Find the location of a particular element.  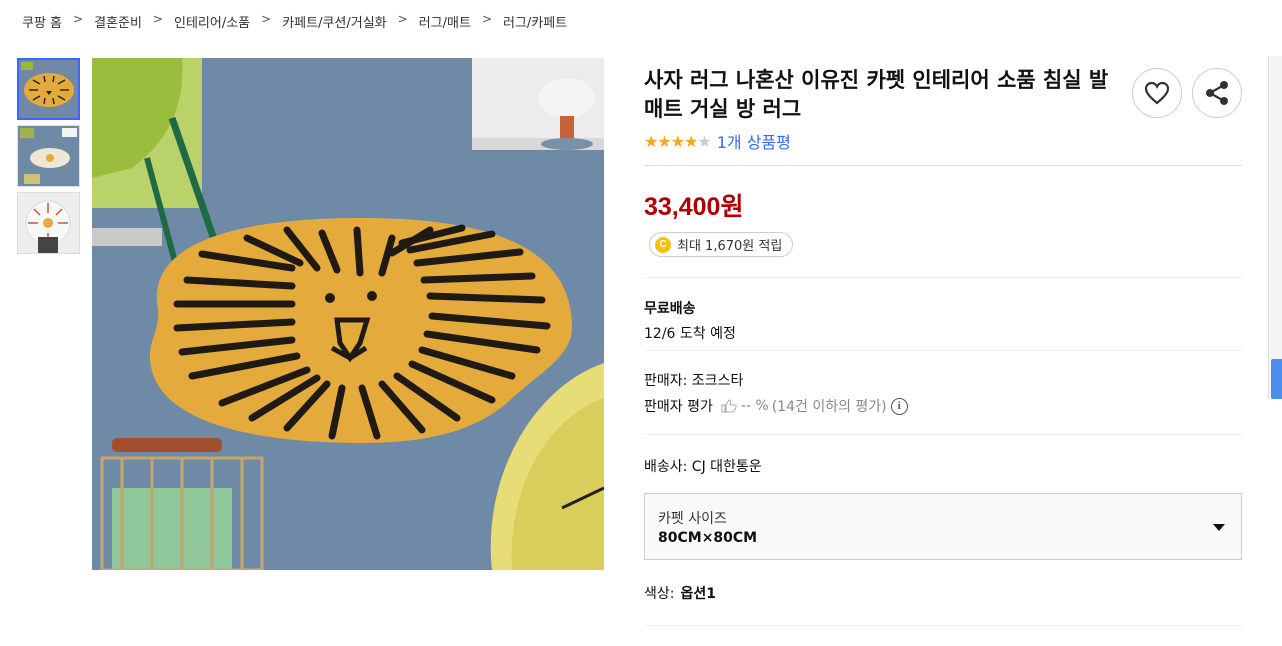

thumbnail-1-image is located at coordinates (48, 89).